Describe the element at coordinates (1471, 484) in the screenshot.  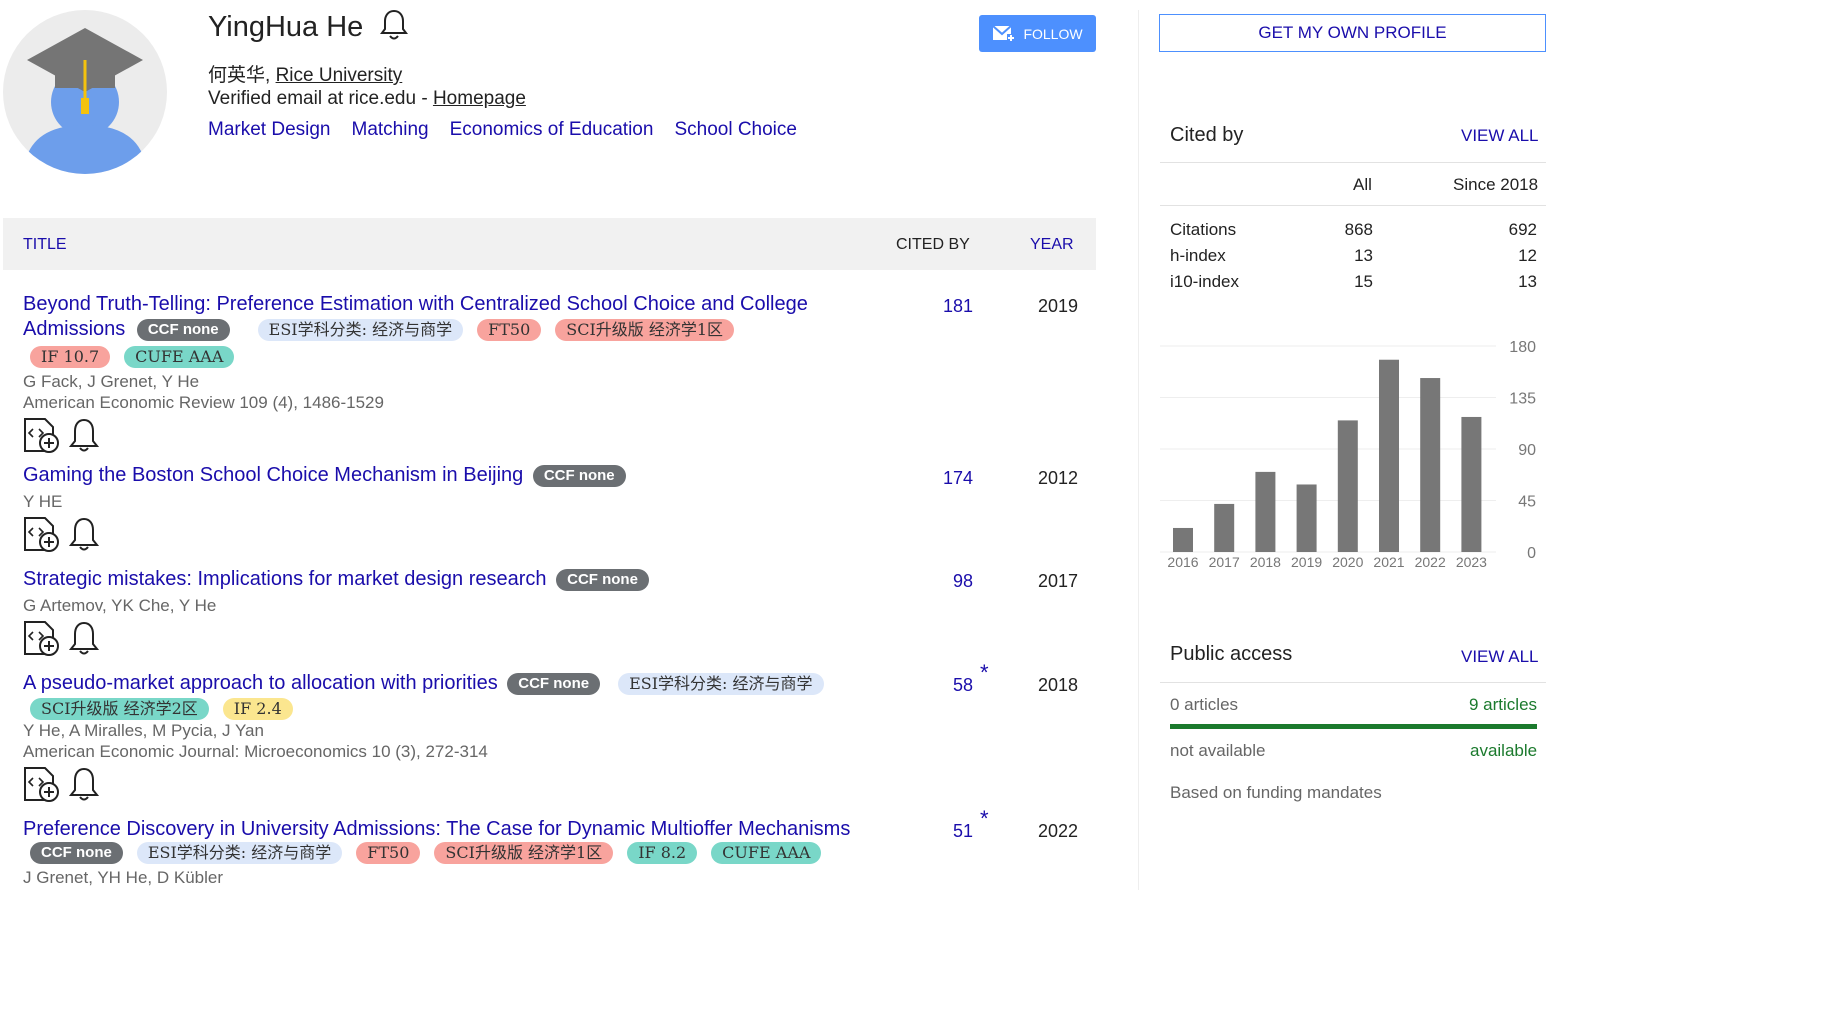
I see `citation-bar-2023` at that location.